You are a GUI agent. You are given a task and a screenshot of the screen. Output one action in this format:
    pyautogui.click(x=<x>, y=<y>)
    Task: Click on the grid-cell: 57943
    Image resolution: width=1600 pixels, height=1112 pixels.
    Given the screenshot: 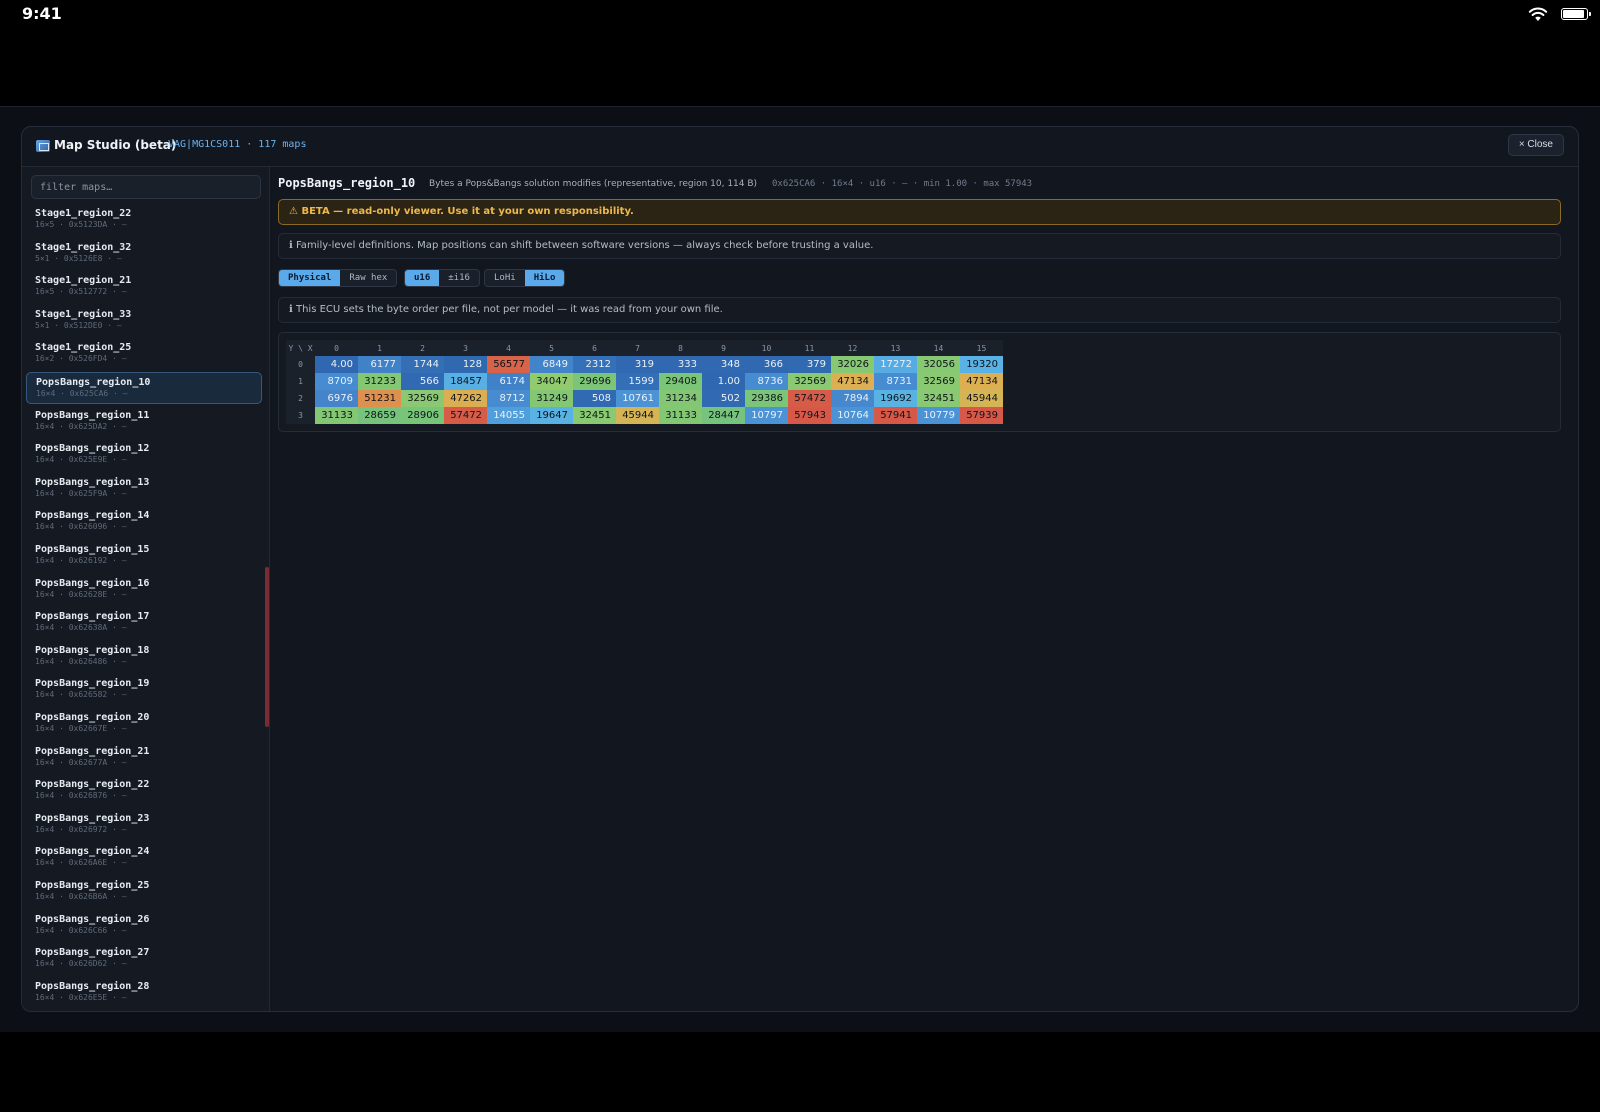 What is the action you would take?
    pyautogui.click(x=809, y=415)
    